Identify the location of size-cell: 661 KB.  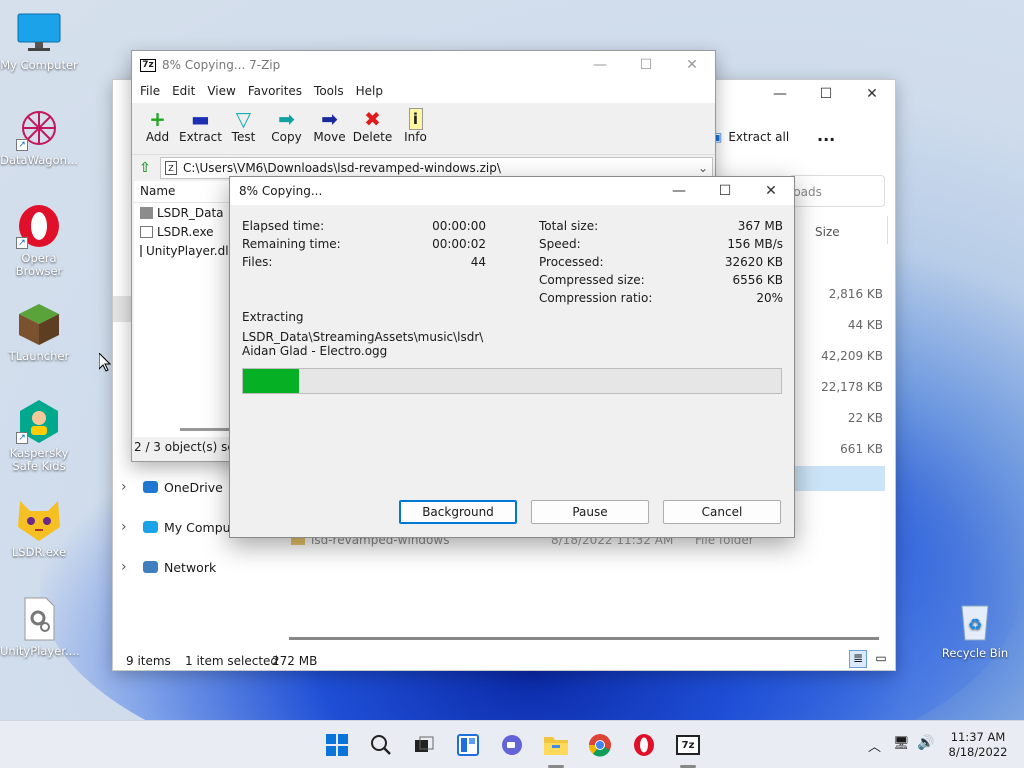
(861, 449).